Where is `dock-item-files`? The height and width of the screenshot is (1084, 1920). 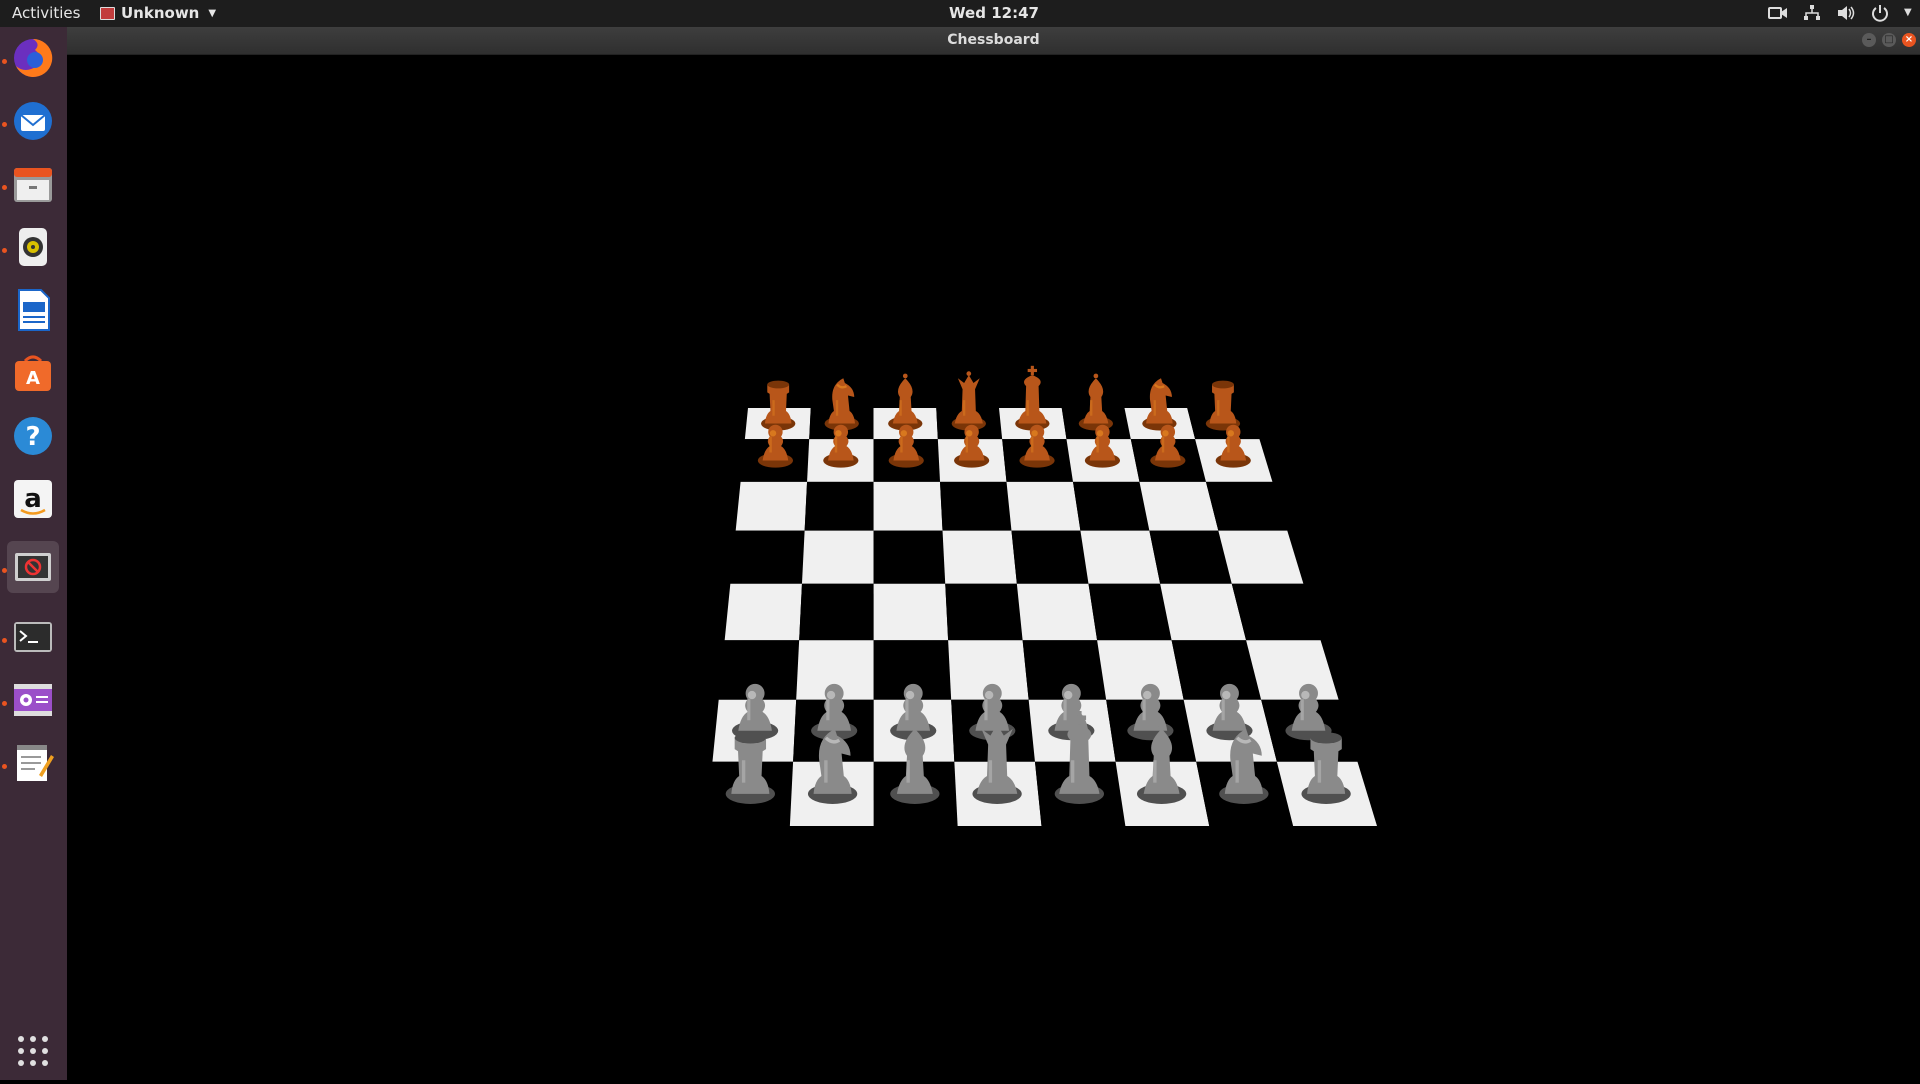
dock-item-files is located at coordinates (33, 184).